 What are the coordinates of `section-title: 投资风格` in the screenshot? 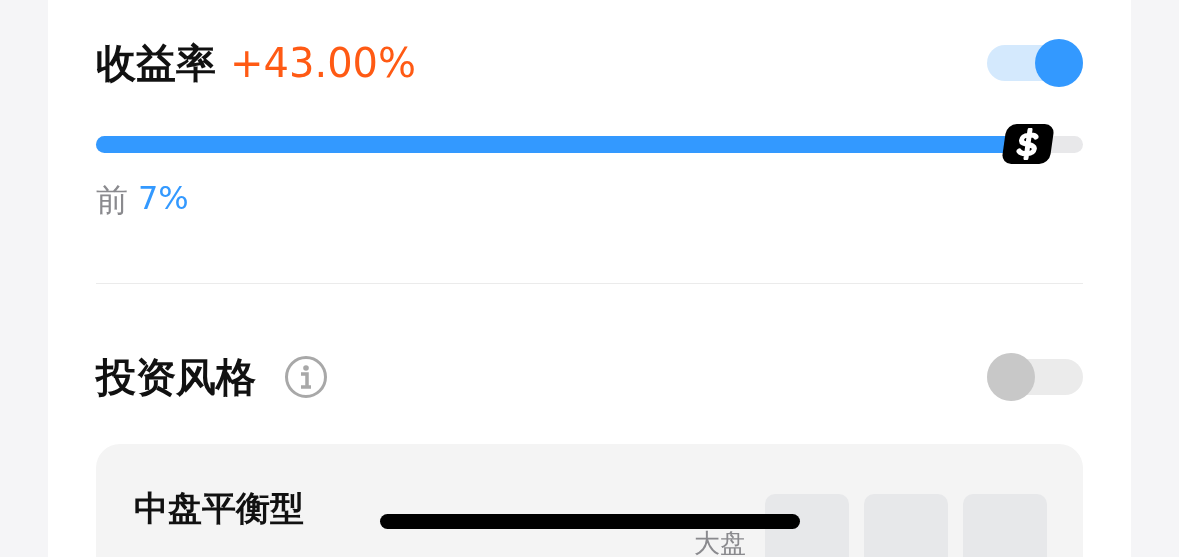 It's located at (176, 377).